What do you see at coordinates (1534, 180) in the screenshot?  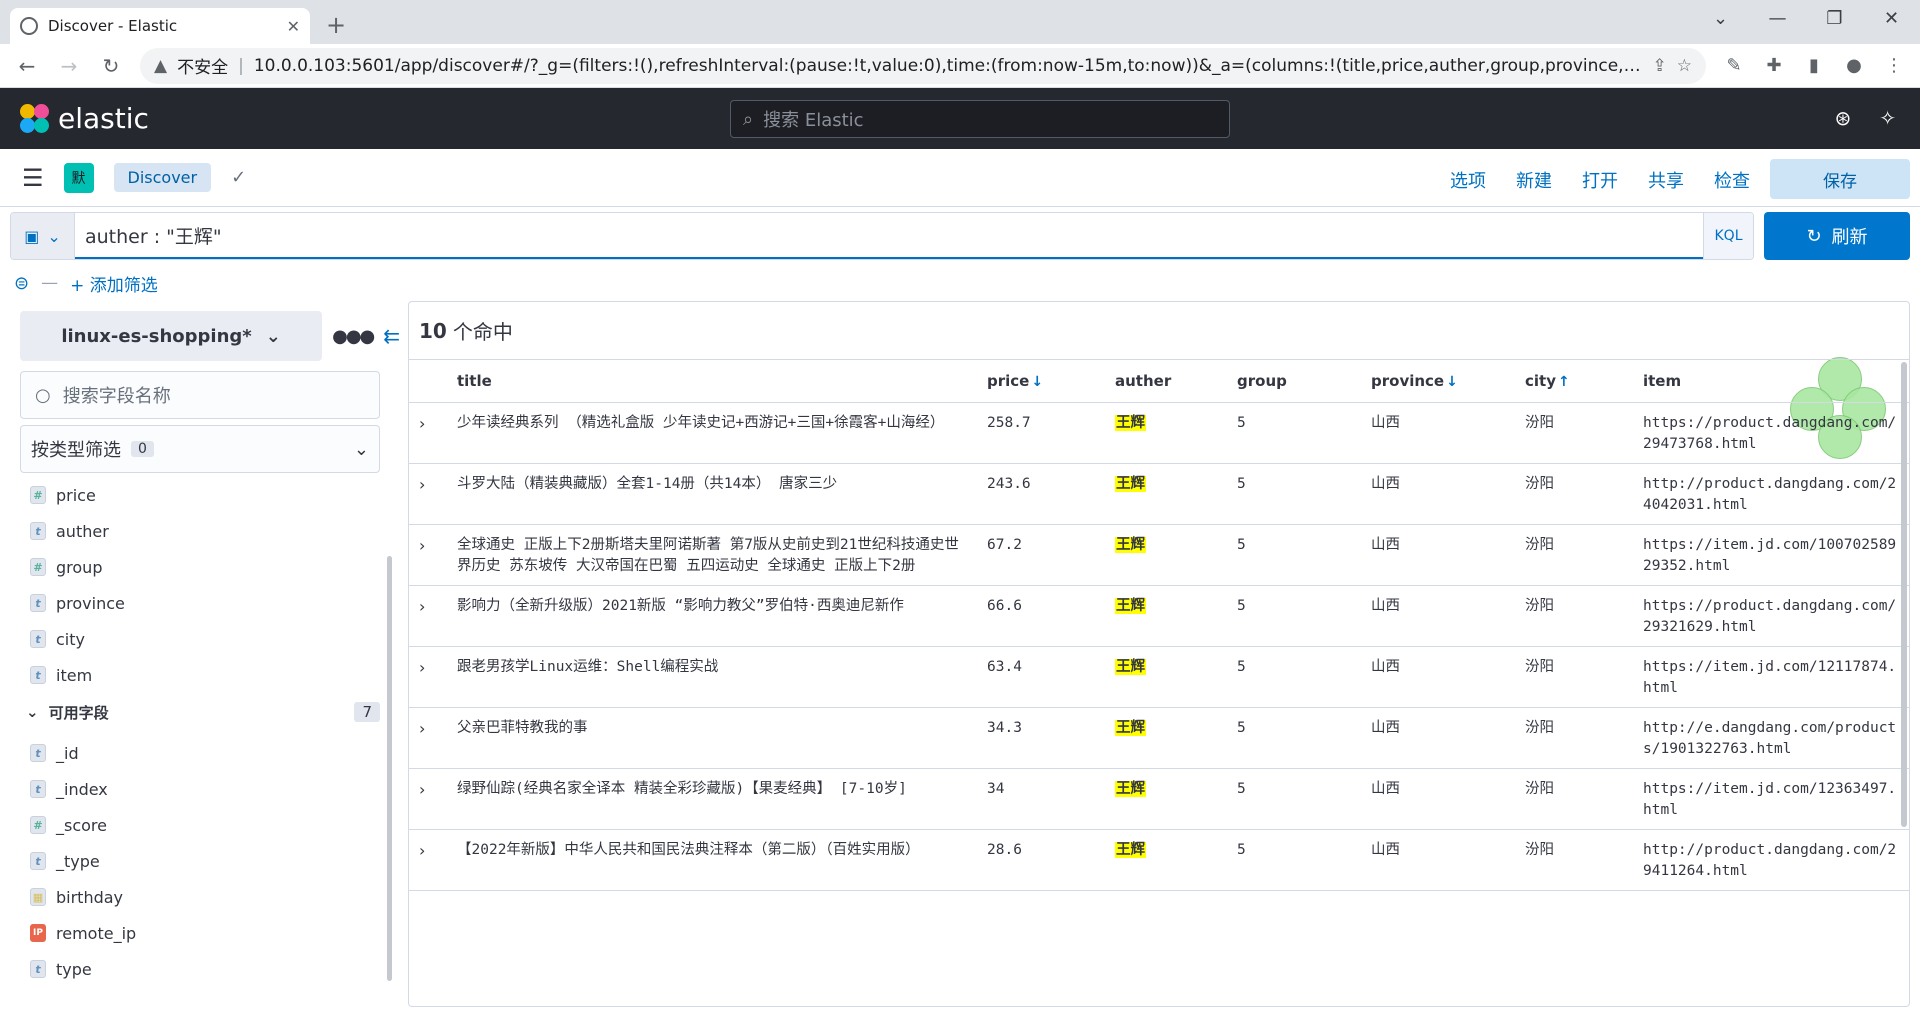 I see `menu-new: 新建` at bounding box center [1534, 180].